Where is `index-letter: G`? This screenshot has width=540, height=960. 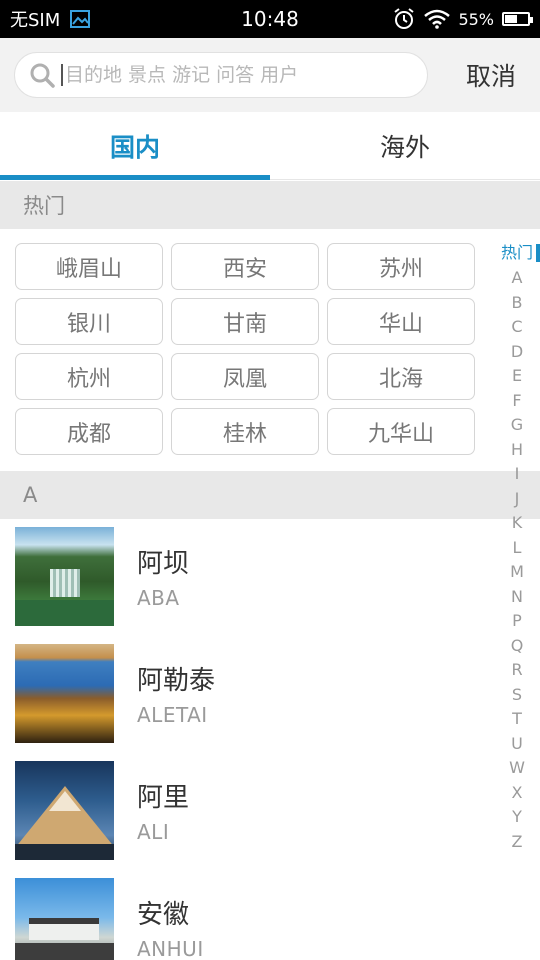 index-letter: G is located at coordinates (517, 425).